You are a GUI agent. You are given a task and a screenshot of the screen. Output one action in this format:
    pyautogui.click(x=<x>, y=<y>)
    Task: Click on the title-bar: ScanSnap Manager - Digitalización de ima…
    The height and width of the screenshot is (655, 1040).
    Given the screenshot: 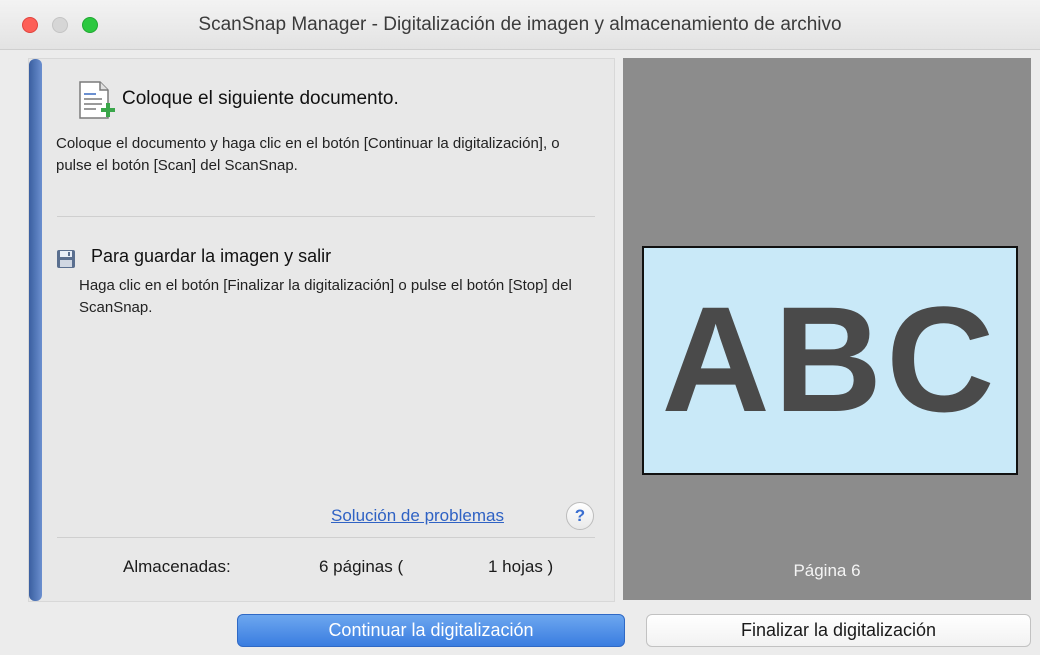 What is the action you would take?
    pyautogui.click(x=520, y=25)
    